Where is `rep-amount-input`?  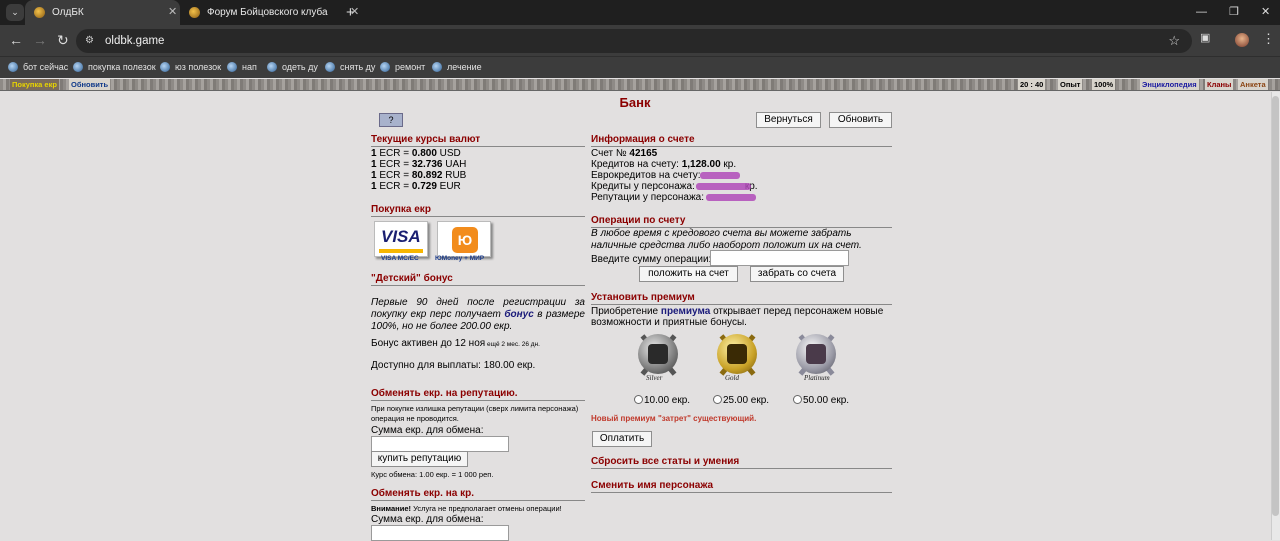 rep-amount-input is located at coordinates (440, 444).